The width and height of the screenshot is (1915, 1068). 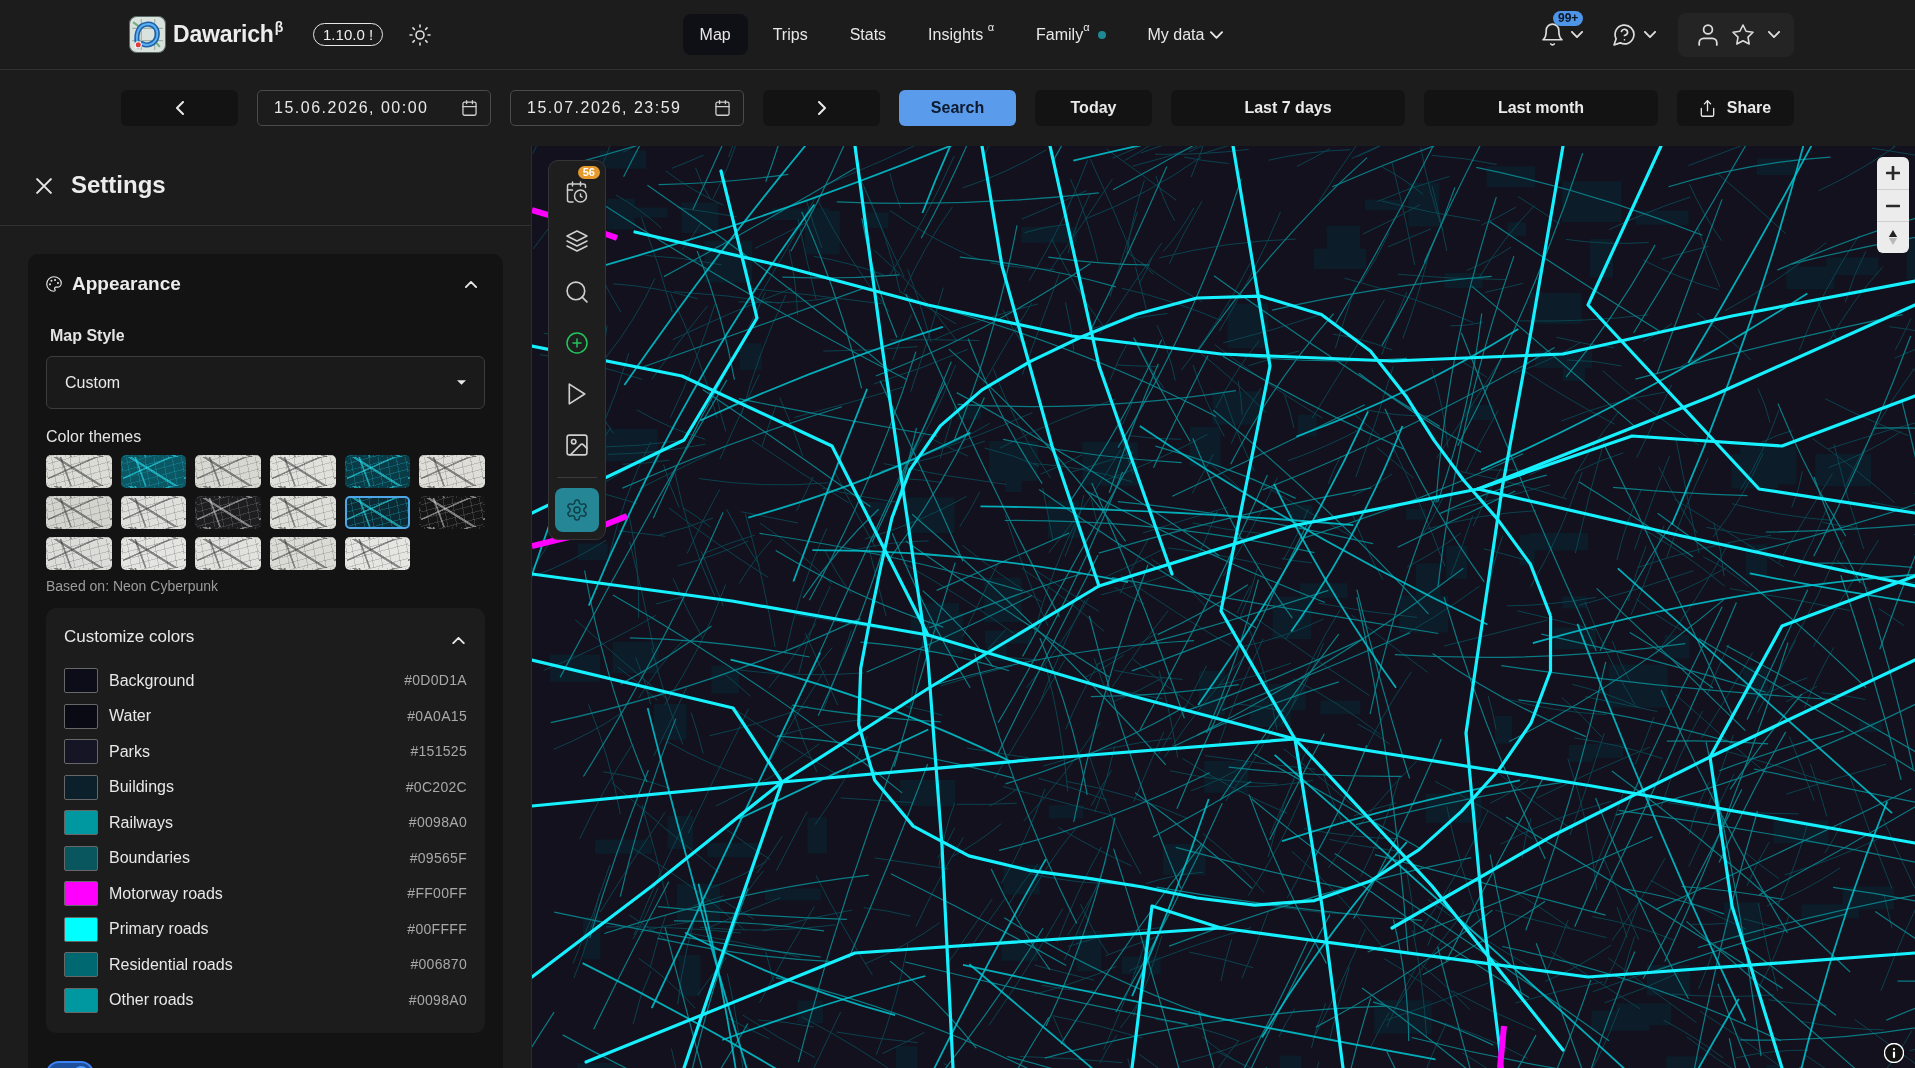 What do you see at coordinates (152, 680) in the screenshot?
I see `color-name: Background` at bounding box center [152, 680].